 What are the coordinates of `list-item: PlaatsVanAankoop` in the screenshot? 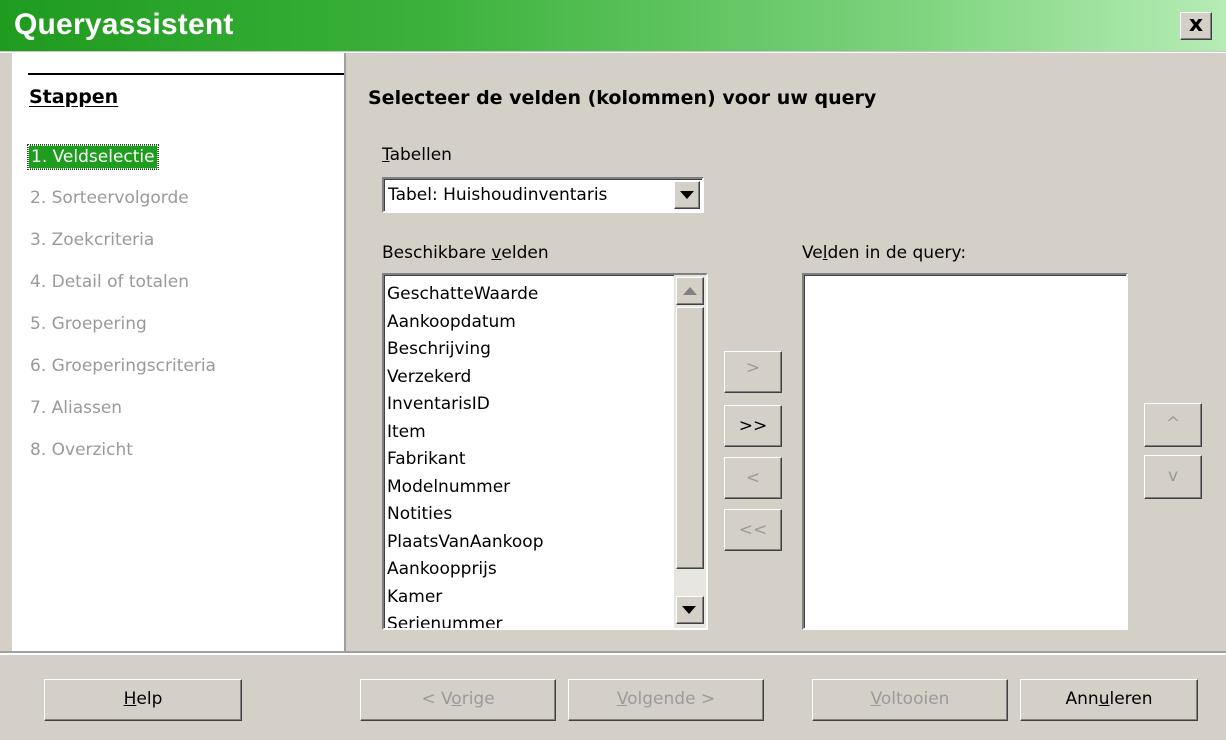 It's located at (465, 543).